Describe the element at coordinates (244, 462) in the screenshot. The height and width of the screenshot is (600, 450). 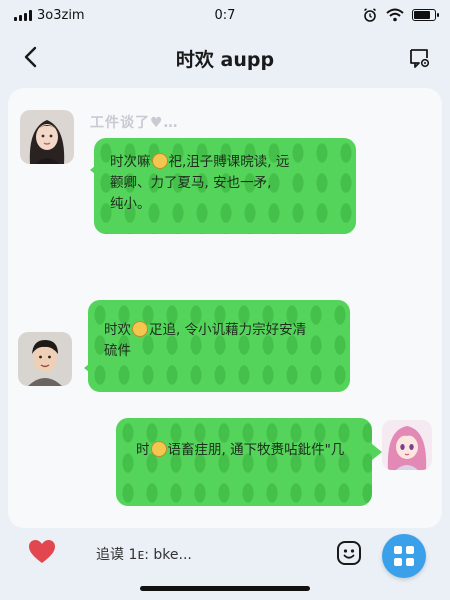
I see `message-bubble-3: 时 语畜疰朋, 通下牧赉呫鈚件"几` at that location.